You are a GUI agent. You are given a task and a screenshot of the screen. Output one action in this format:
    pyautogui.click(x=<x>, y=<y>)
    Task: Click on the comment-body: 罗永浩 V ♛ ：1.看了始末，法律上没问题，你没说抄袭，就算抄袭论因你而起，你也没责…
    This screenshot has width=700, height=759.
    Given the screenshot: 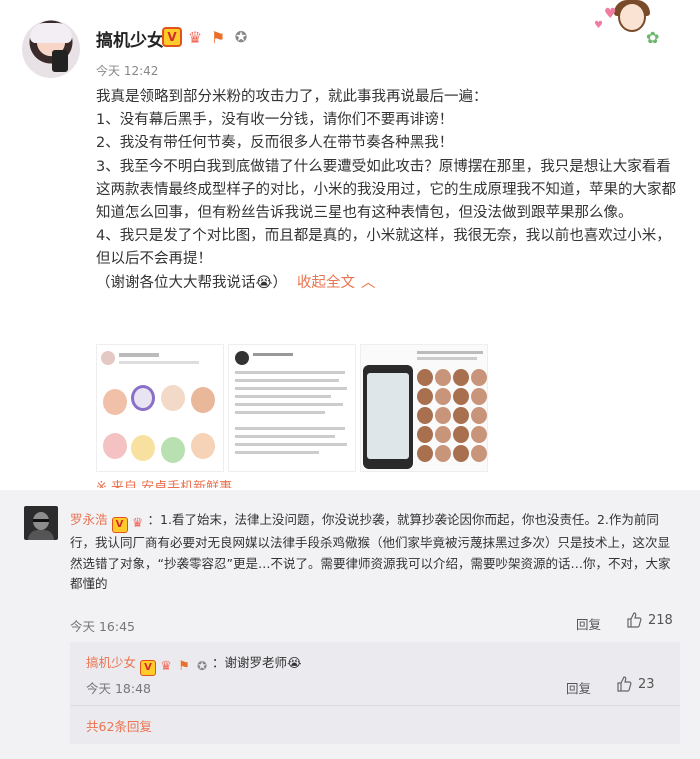 What is the action you would take?
    pyautogui.click(x=375, y=552)
    